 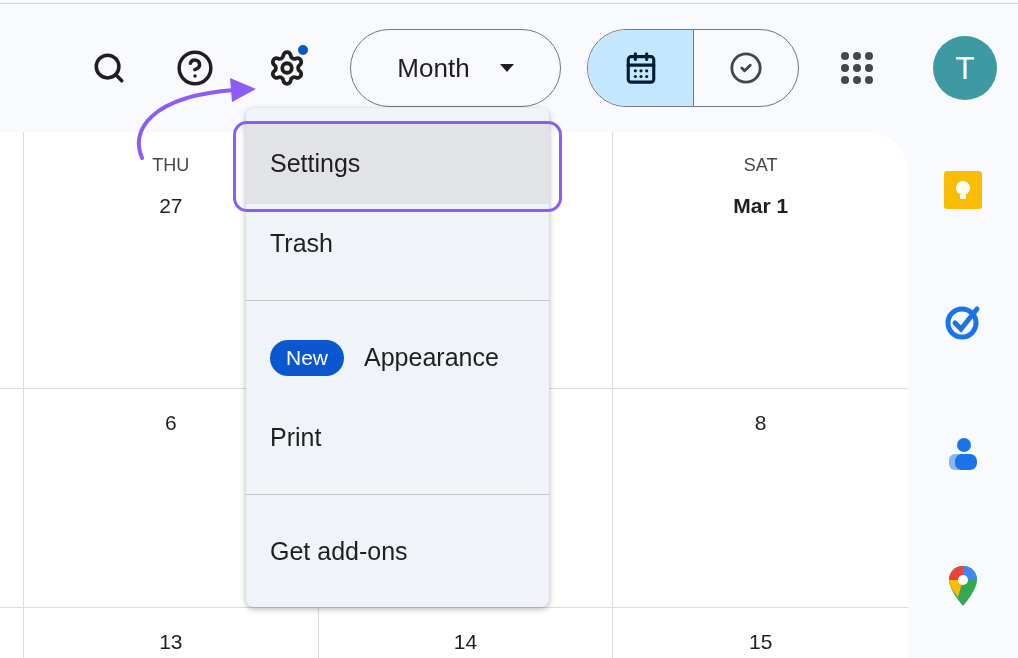 I want to click on menu-item: Get add-ons, so click(x=397, y=552).